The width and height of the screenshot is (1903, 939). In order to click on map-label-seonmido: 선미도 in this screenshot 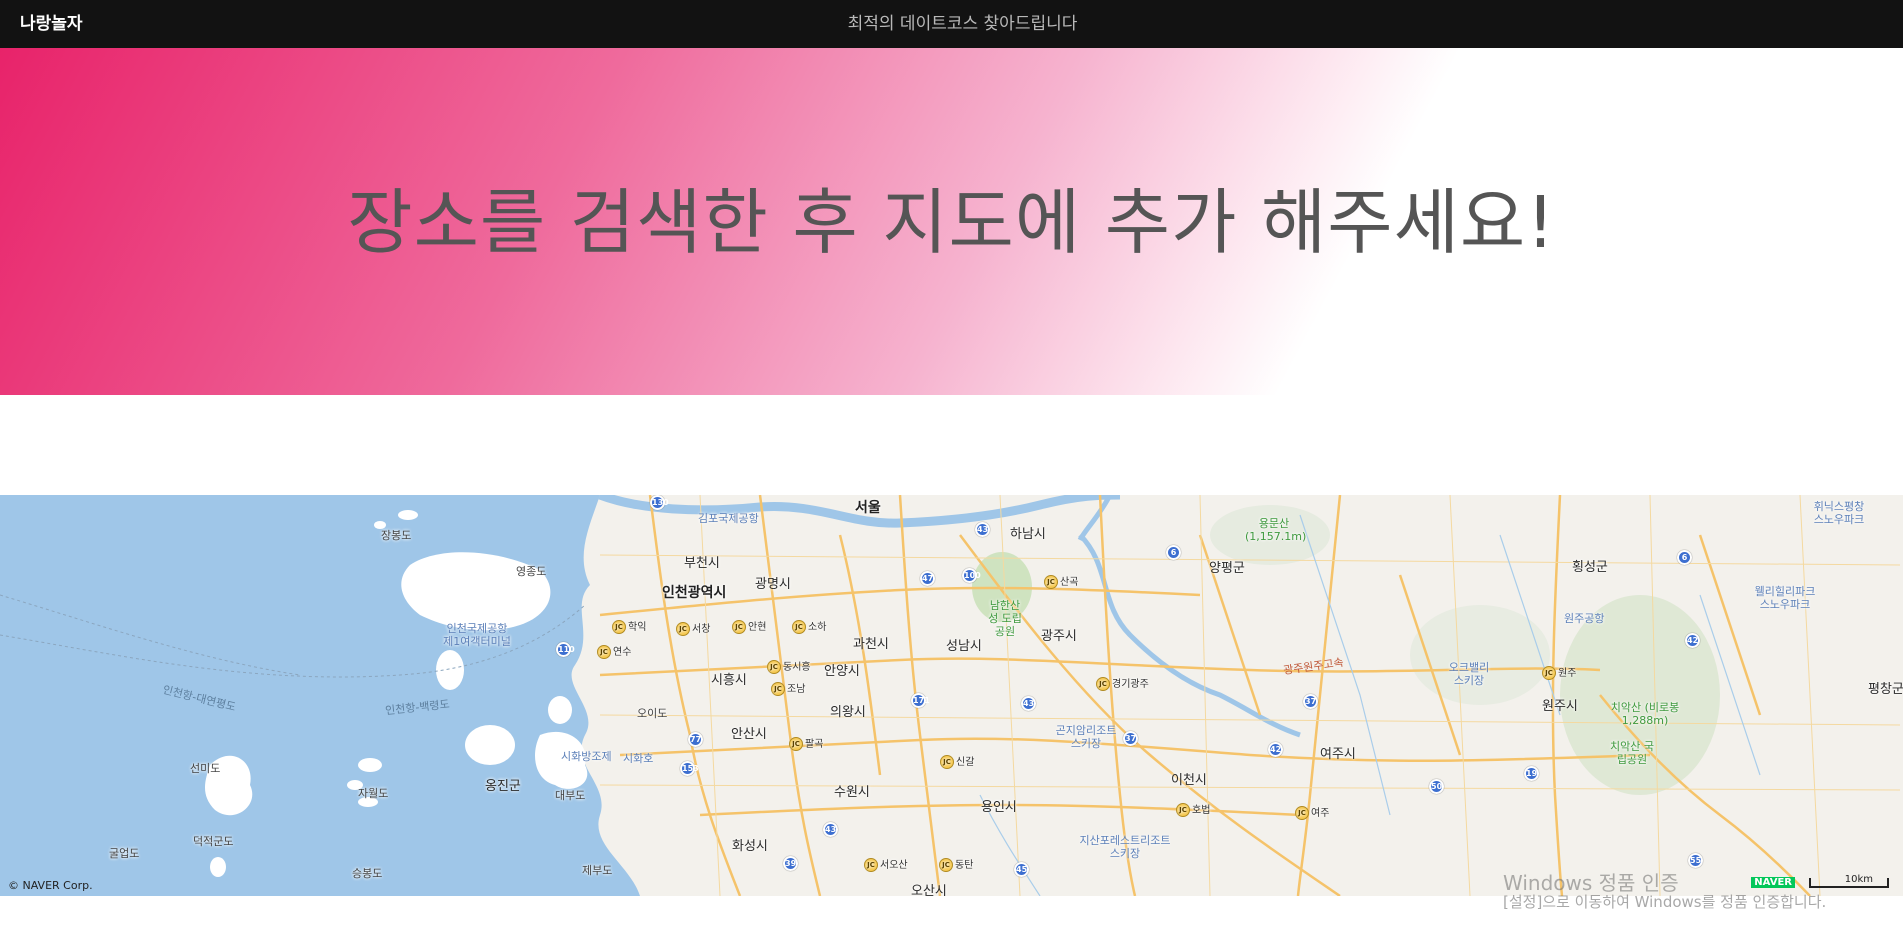, I will do `click(205, 768)`.